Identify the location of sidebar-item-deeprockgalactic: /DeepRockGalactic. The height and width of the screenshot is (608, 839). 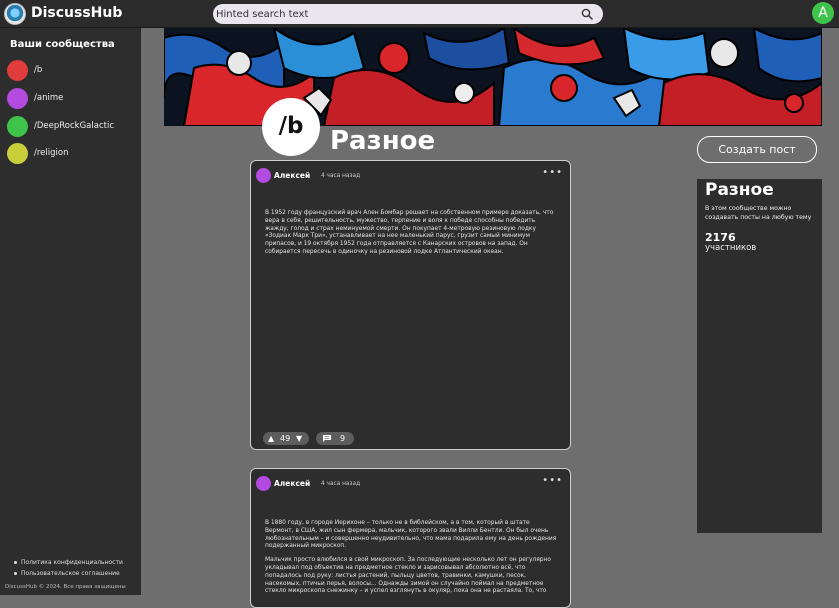
(72, 127).